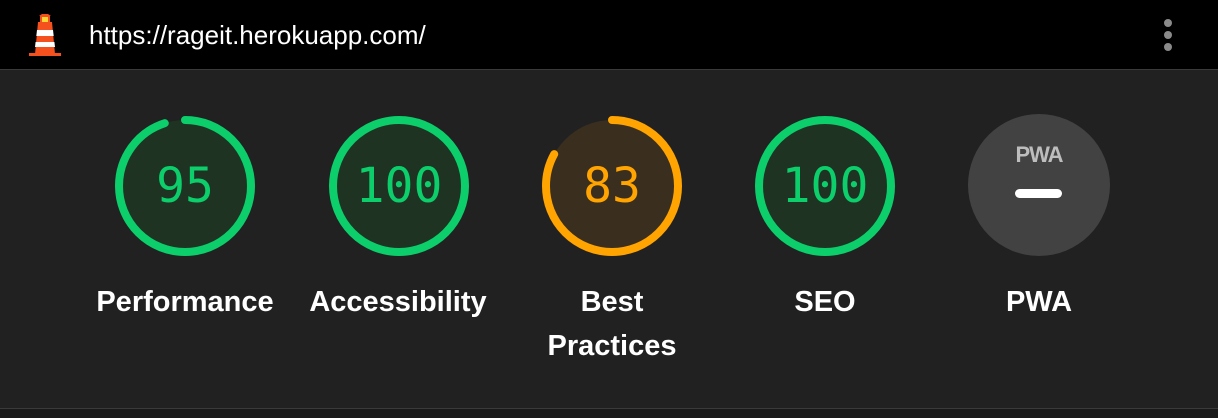 The width and height of the screenshot is (1218, 418). Describe the element at coordinates (1039, 302) in the screenshot. I see `pwa-label: PWA` at that location.